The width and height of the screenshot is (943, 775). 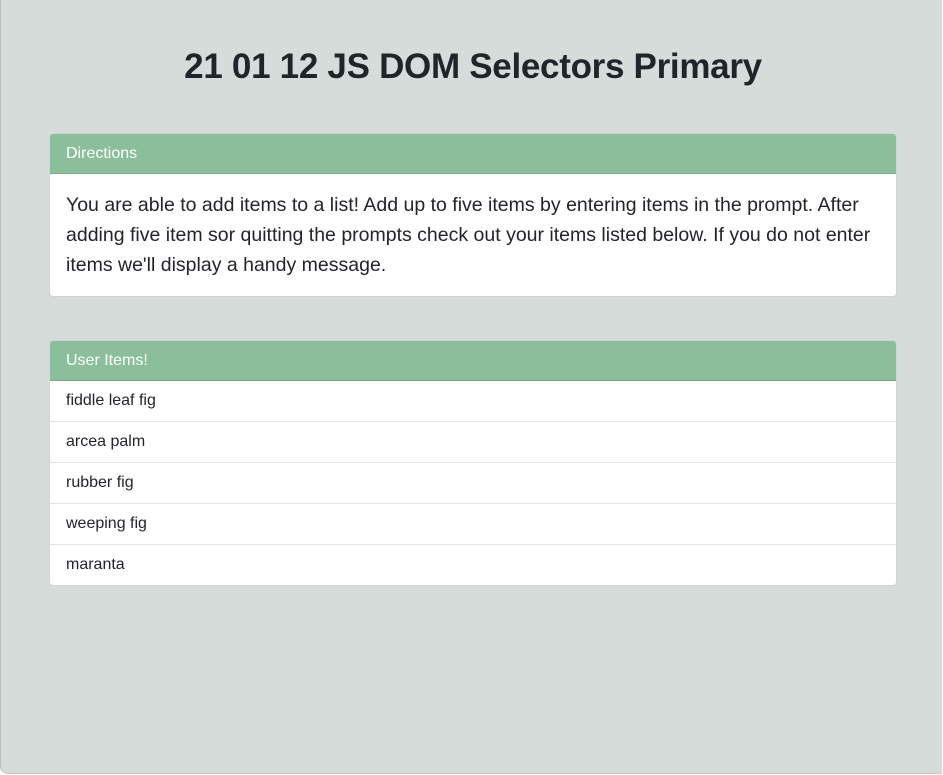 I want to click on list-item: weeping fig, so click(x=473, y=524).